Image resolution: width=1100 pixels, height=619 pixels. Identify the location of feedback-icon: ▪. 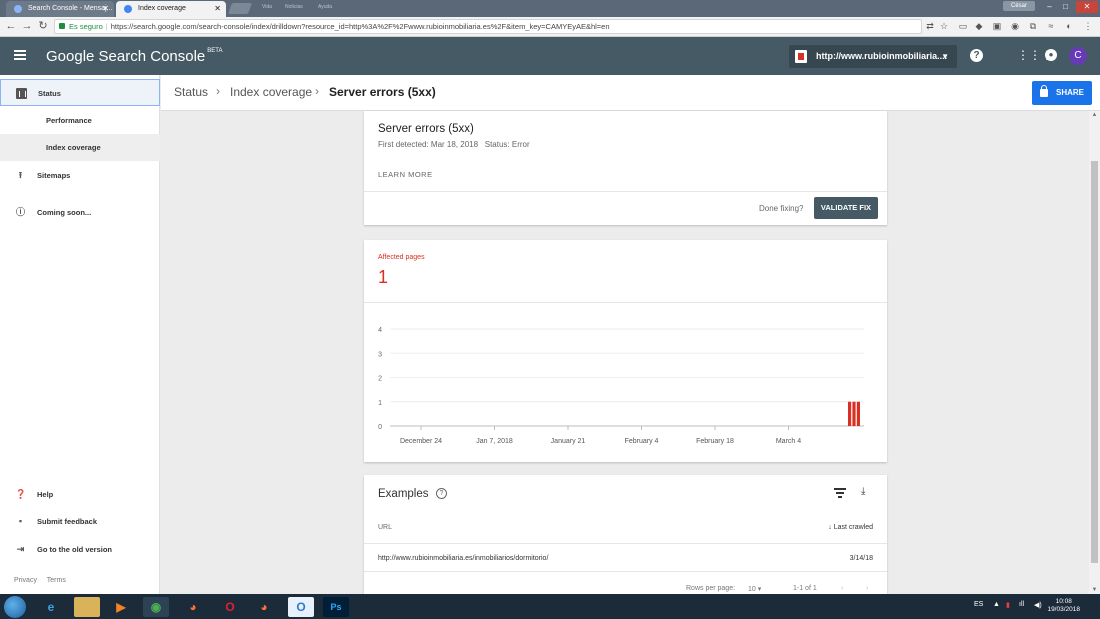
(20, 521).